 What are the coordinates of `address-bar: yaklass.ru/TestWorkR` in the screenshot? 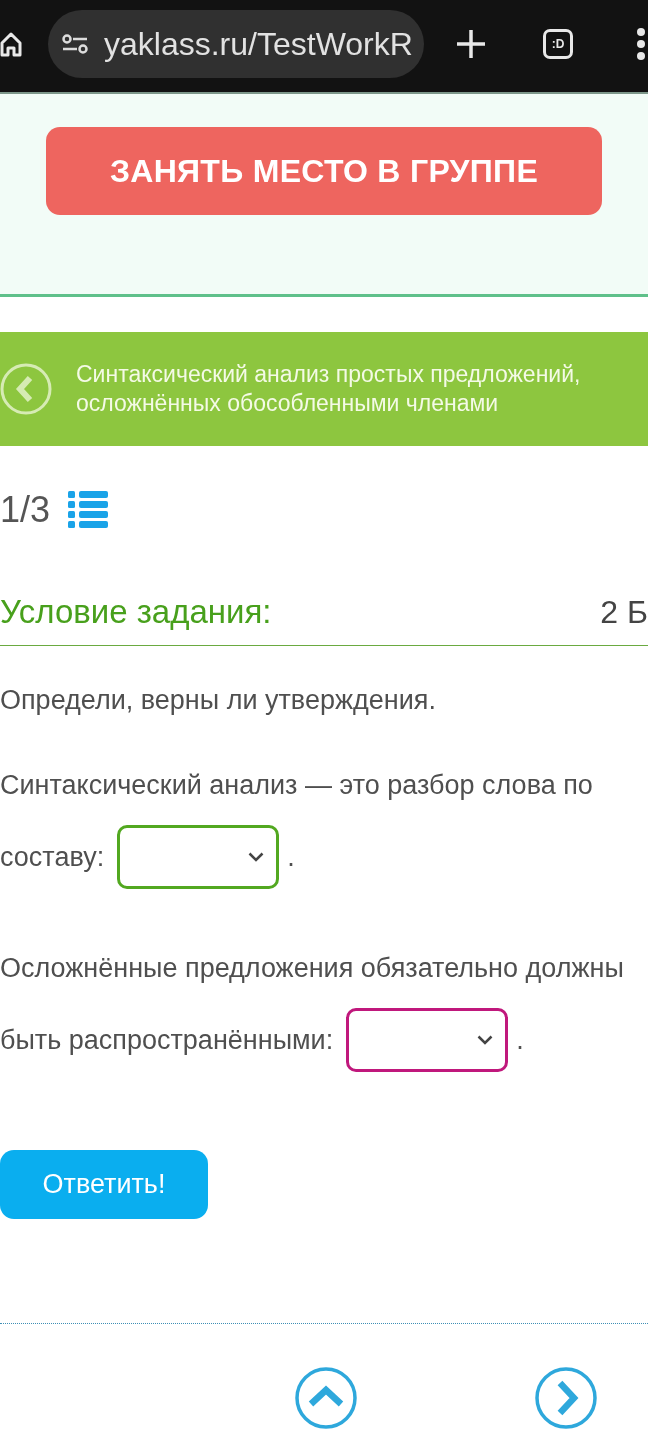 It's located at (236, 44).